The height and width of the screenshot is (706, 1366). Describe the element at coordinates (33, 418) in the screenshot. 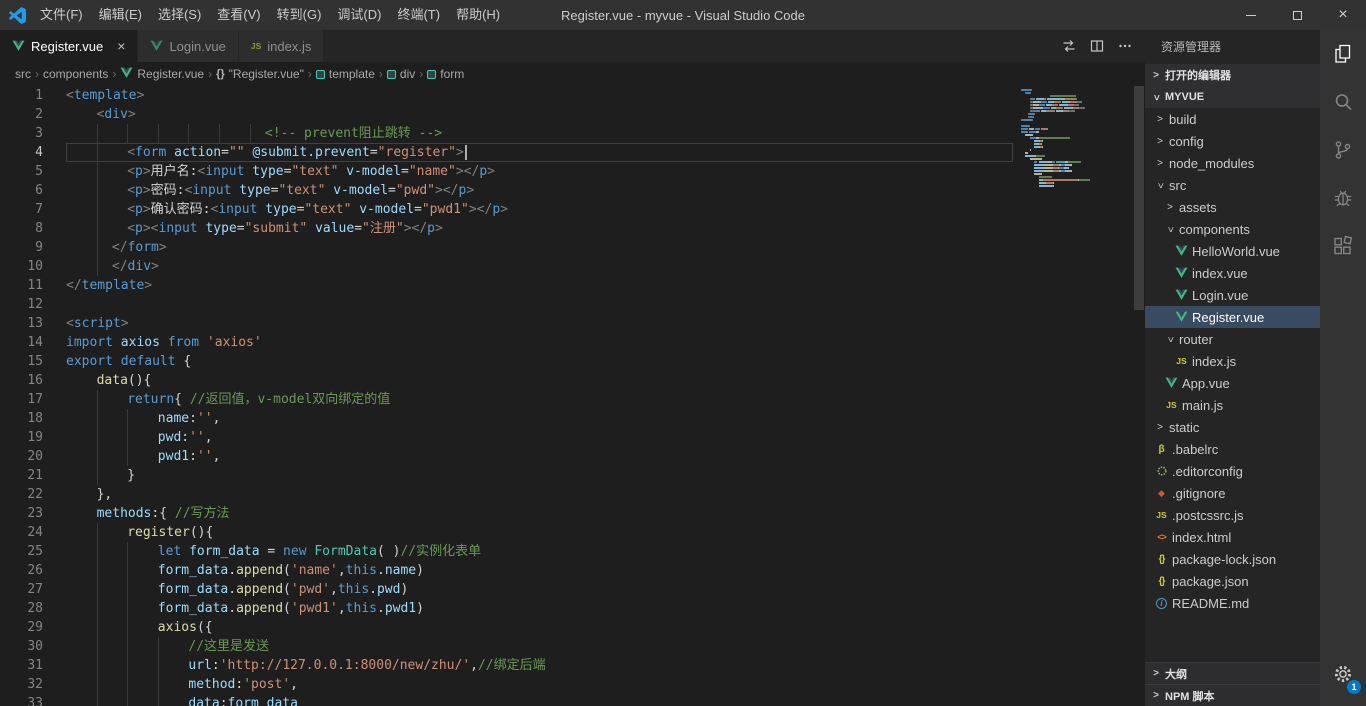

I see `line-number: 18` at that location.